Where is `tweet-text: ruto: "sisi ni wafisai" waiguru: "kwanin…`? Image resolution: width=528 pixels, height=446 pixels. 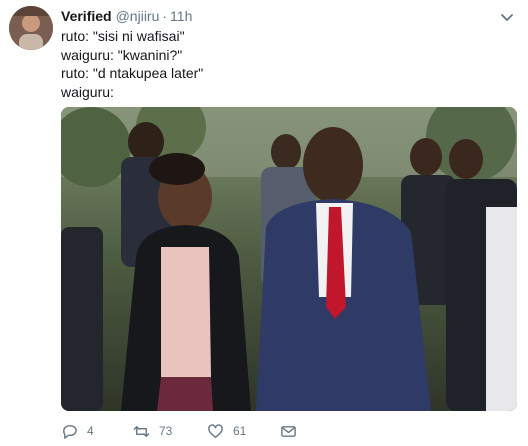 tweet-text: ruto: "sisi ni wafisai" waiguru: "kwanin… is located at coordinates (132, 64).